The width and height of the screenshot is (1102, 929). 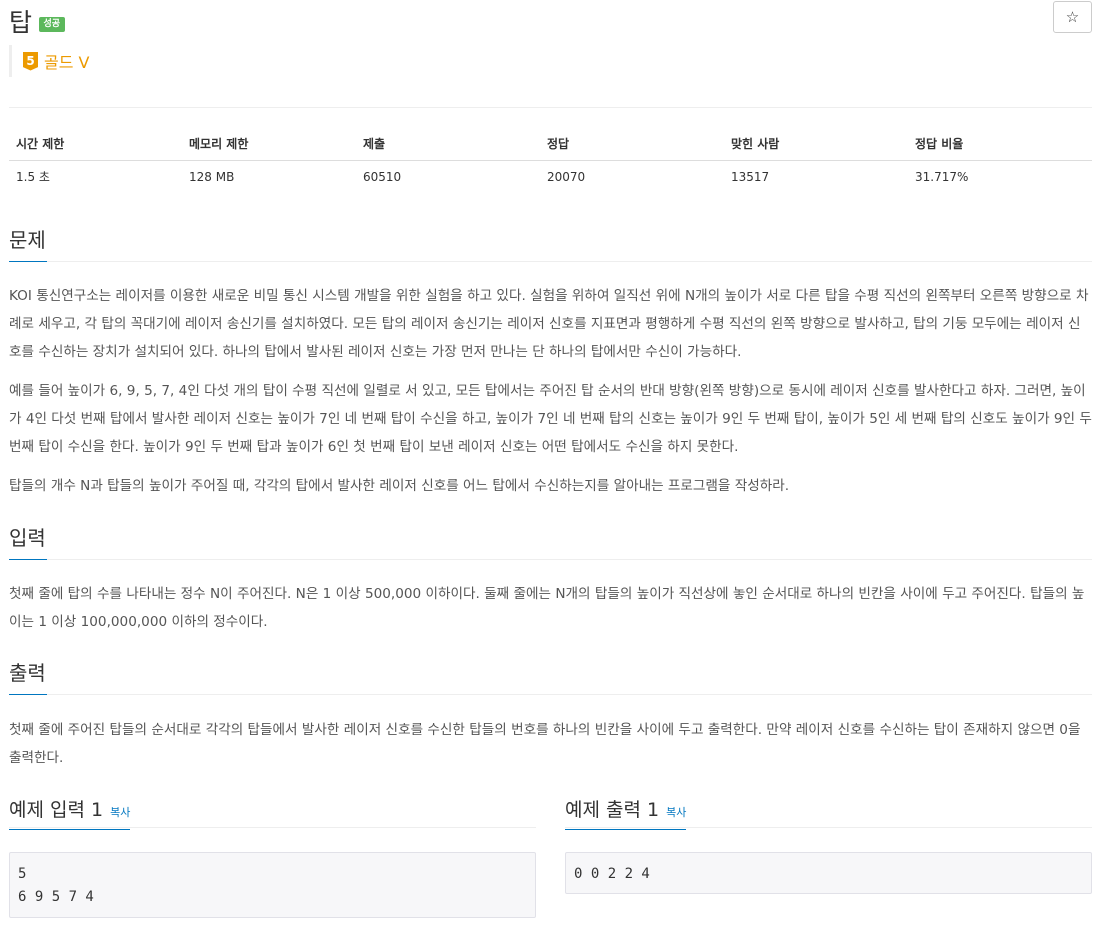 I want to click on sample-input-block: 예제 입력 1 복사 5 6 9 5 7 4, so click(x=272, y=856).